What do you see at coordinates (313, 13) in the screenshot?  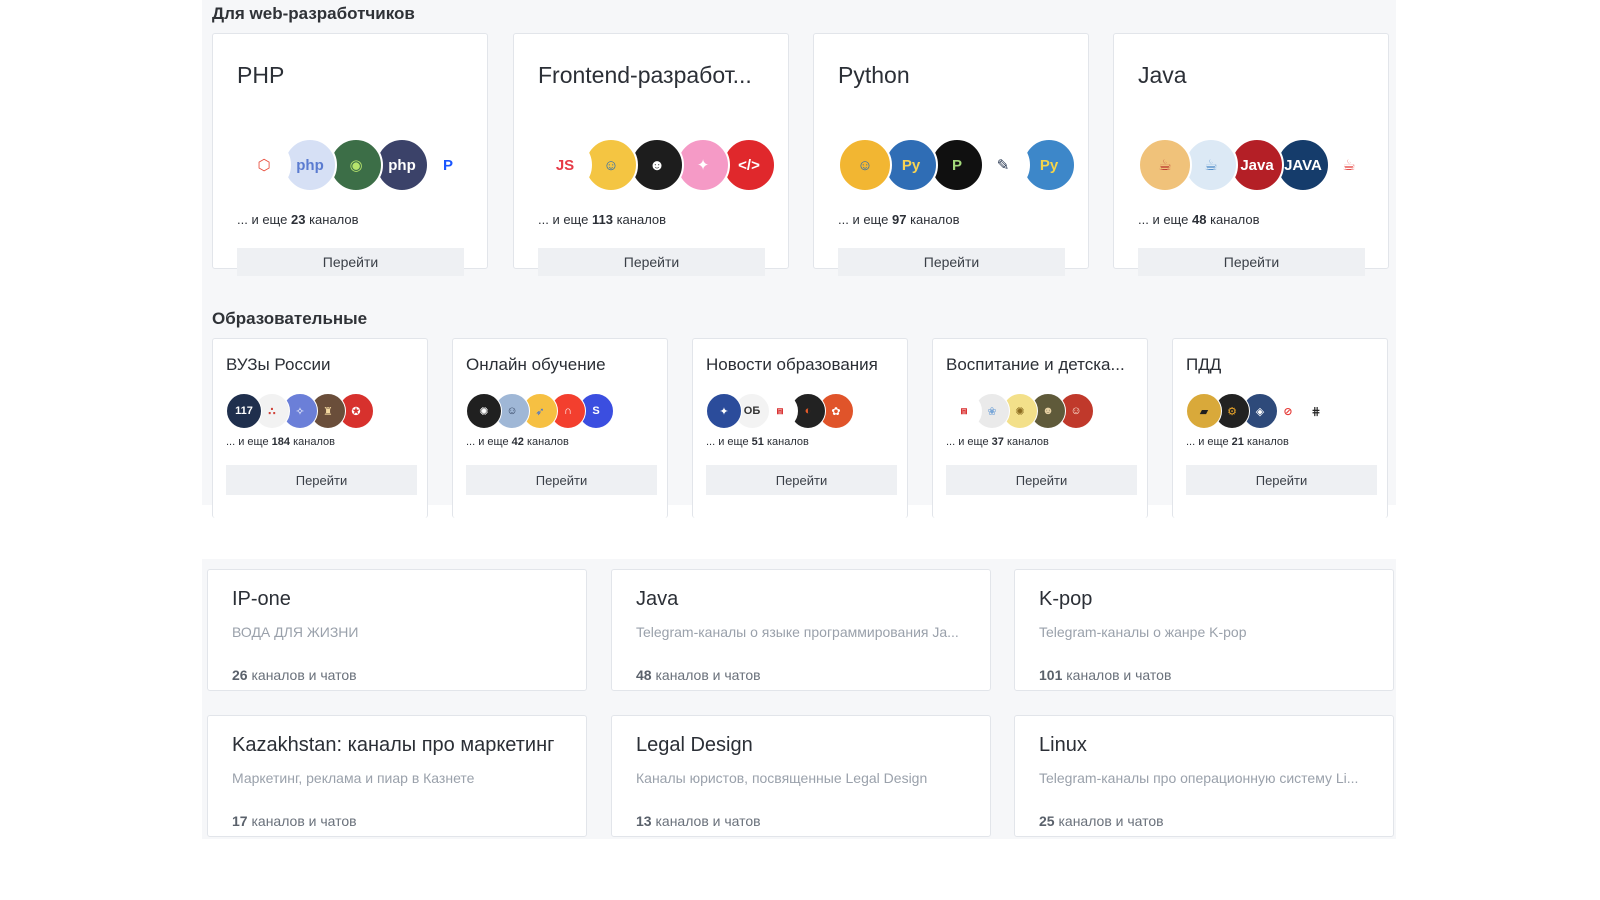 I see `section-title-web: Для web-разработчиков` at bounding box center [313, 13].